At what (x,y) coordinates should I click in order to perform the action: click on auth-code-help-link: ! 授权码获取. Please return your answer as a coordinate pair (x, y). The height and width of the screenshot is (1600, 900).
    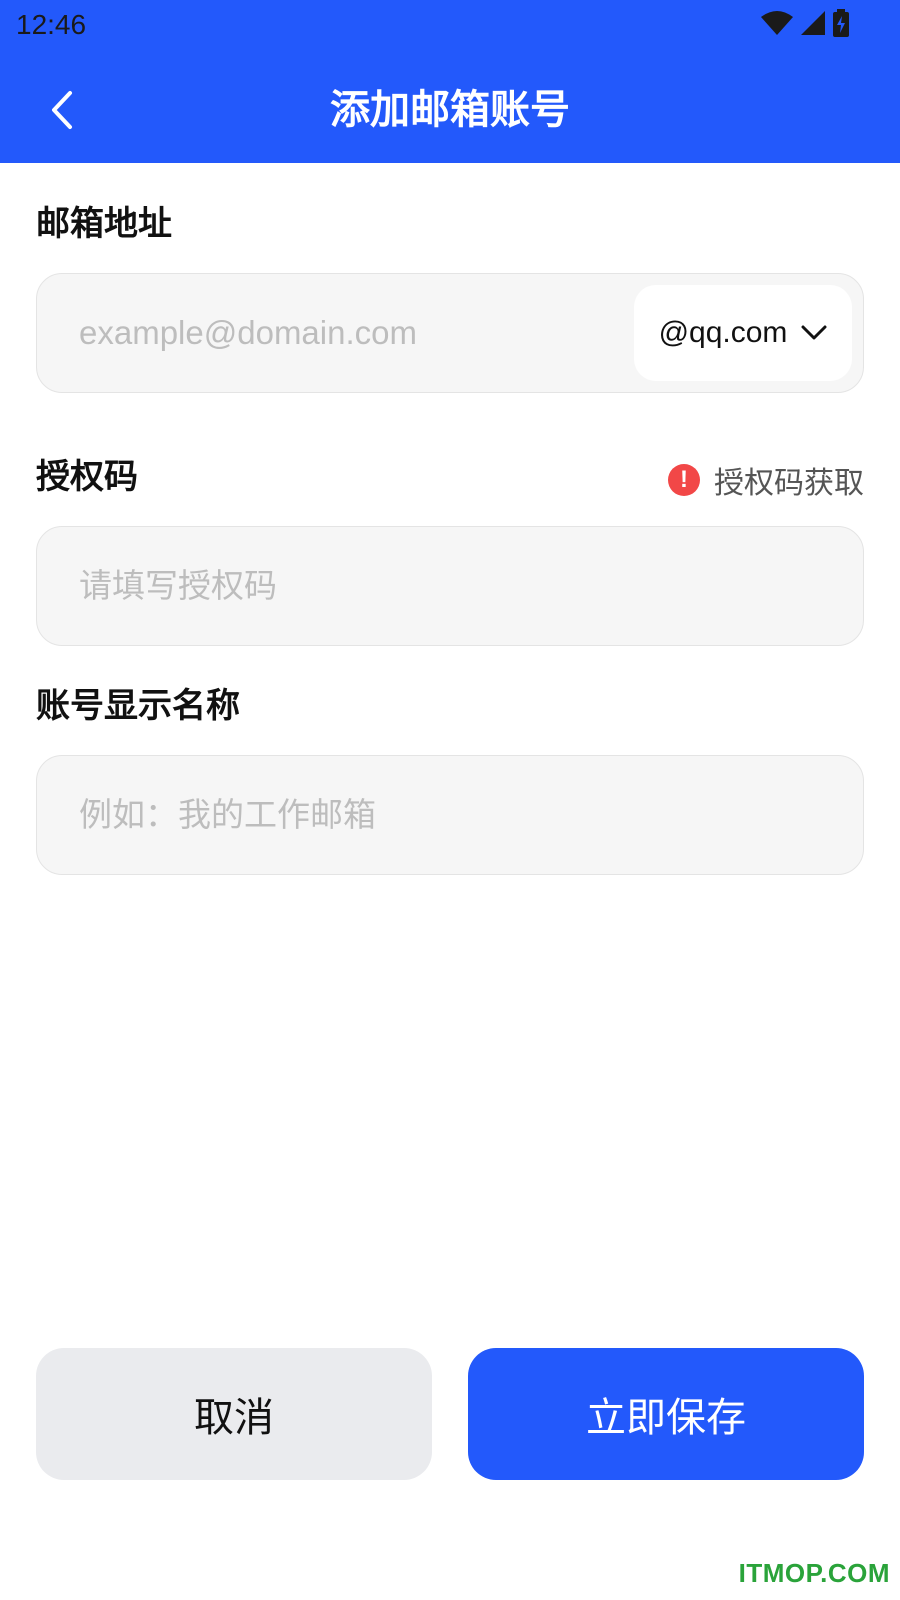
    Looking at the image, I should click on (766, 480).